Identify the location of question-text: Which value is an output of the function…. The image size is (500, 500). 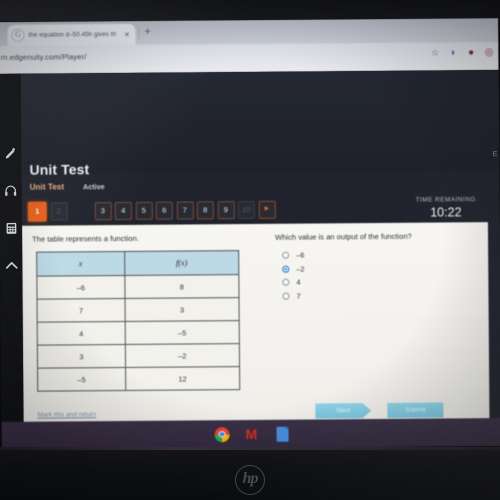
(343, 236).